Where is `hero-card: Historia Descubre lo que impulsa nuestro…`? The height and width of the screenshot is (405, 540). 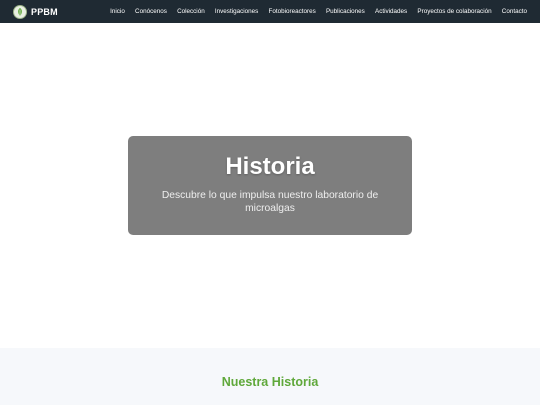
hero-card: Historia Descubre lo que impulsa nuestro… is located at coordinates (270, 185).